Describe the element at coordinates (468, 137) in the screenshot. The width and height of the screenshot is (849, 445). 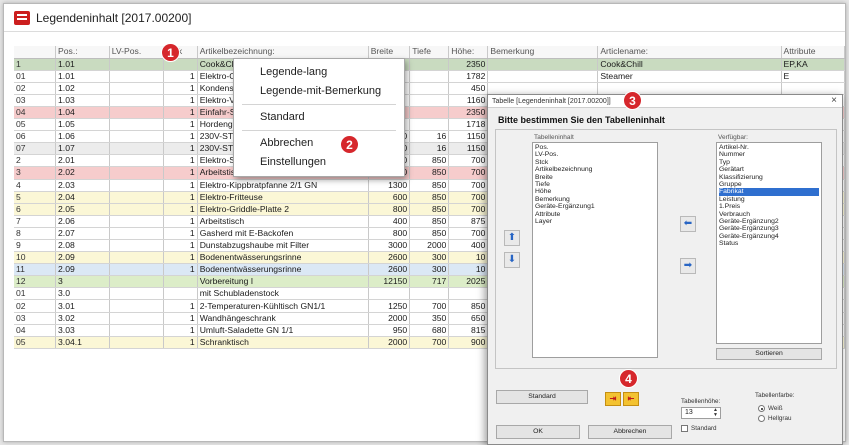
I see `table-cell: 1150` at that location.